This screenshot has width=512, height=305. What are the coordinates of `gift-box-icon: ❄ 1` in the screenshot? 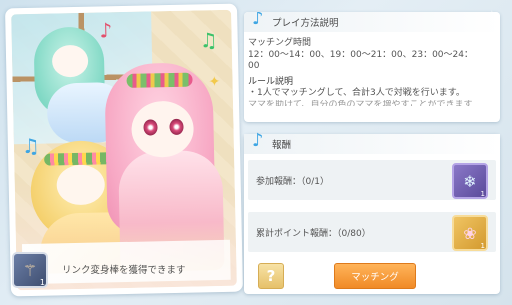 It's located at (470, 181).